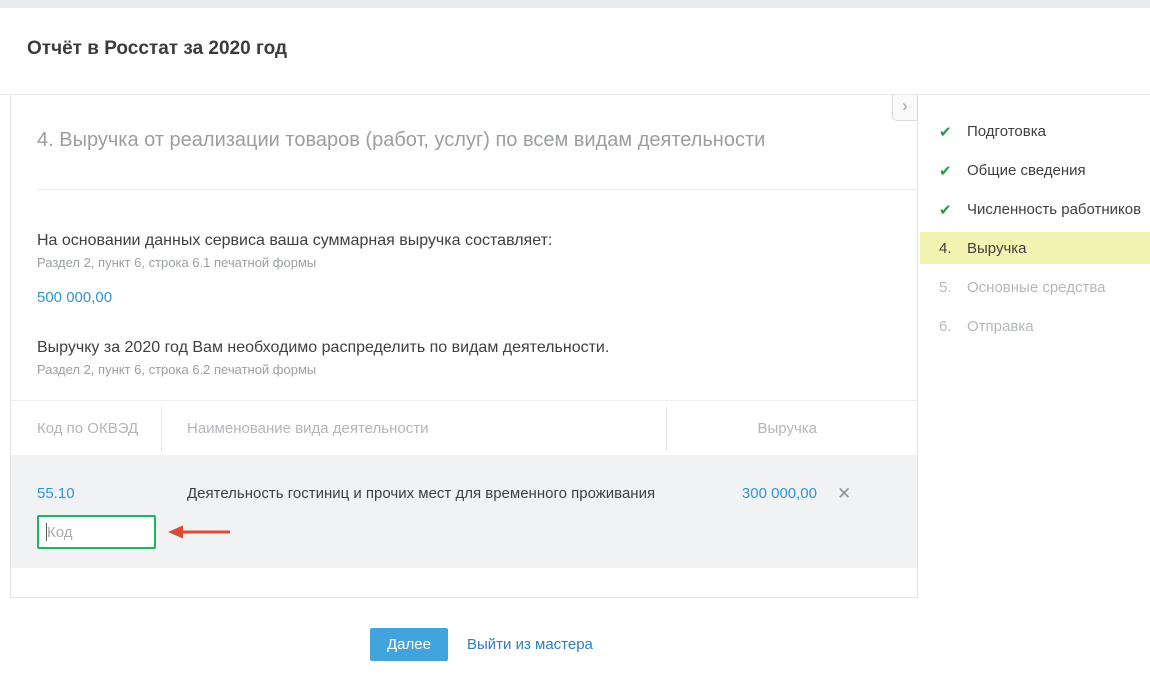  Describe the element at coordinates (477, 532) in the screenshot. I see `new-row` at that location.